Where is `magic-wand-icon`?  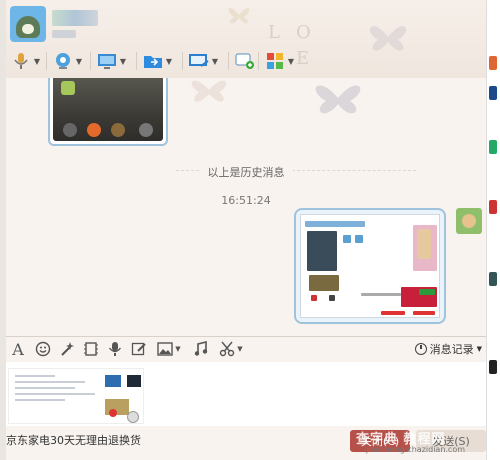 magic-wand-icon is located at coordinates (67, 349).